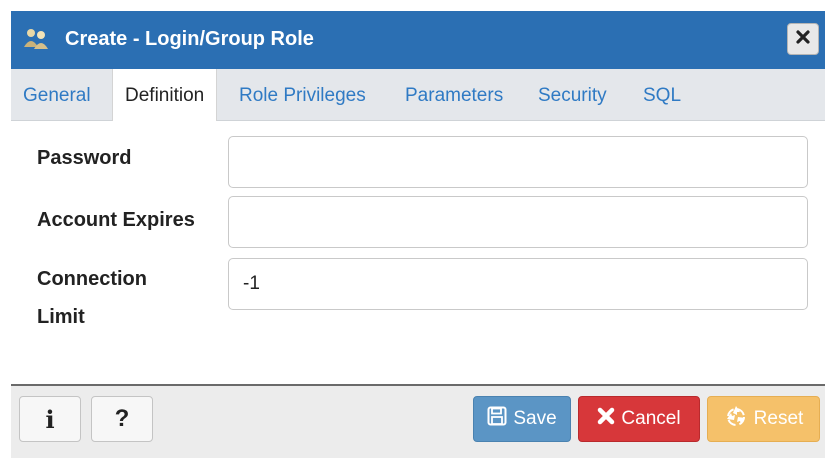 The height and width of the screenshot is (458, 825). I want to click on floppy-disk-icon, so click(497, 419).